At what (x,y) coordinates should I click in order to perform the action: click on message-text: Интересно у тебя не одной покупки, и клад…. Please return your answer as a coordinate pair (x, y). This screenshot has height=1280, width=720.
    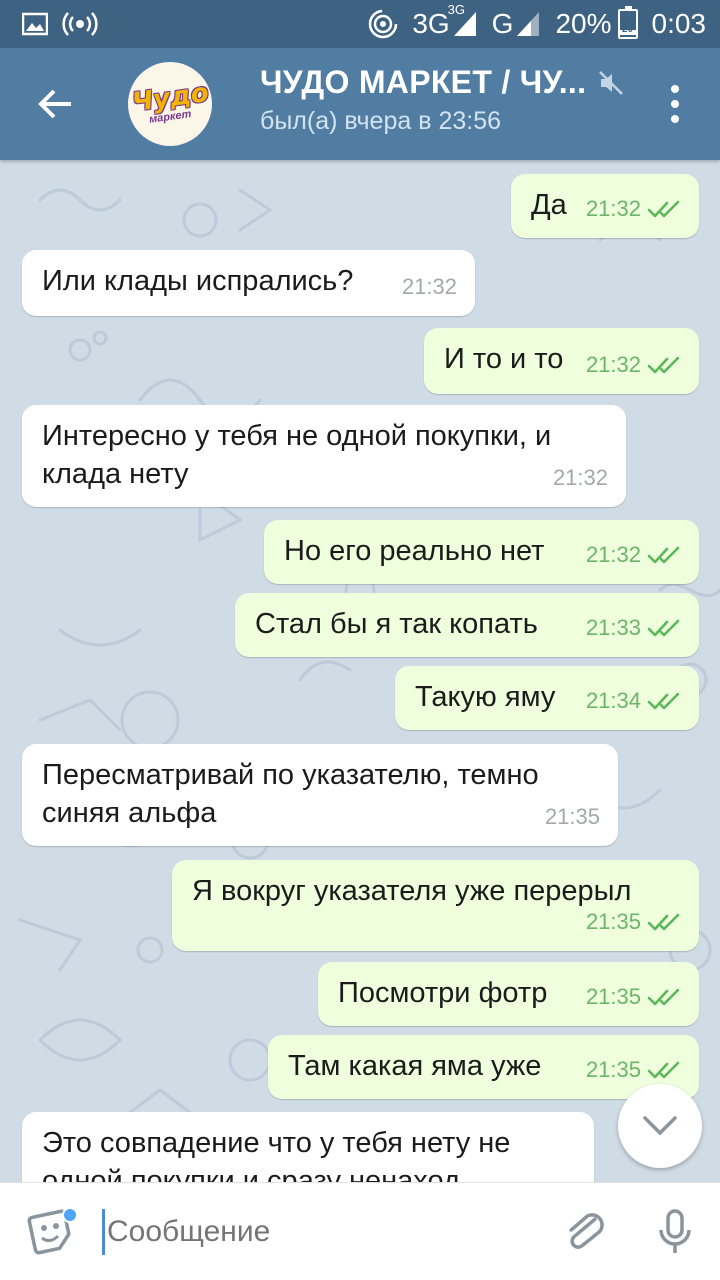
    Looking at the image, I should click on (296, 455).